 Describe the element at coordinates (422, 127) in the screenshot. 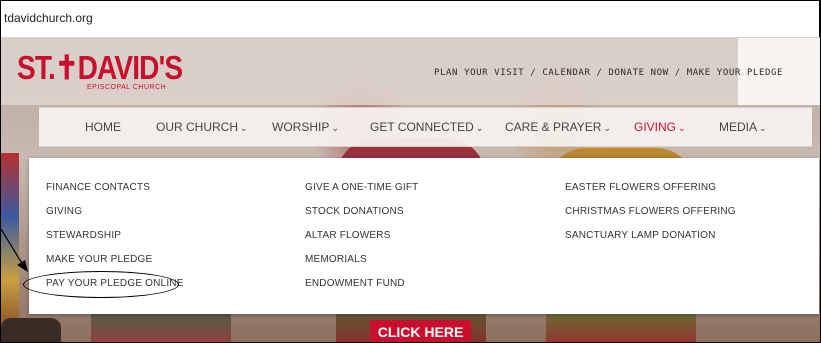

I see `nav-label: GET CONNECTED` at that location.